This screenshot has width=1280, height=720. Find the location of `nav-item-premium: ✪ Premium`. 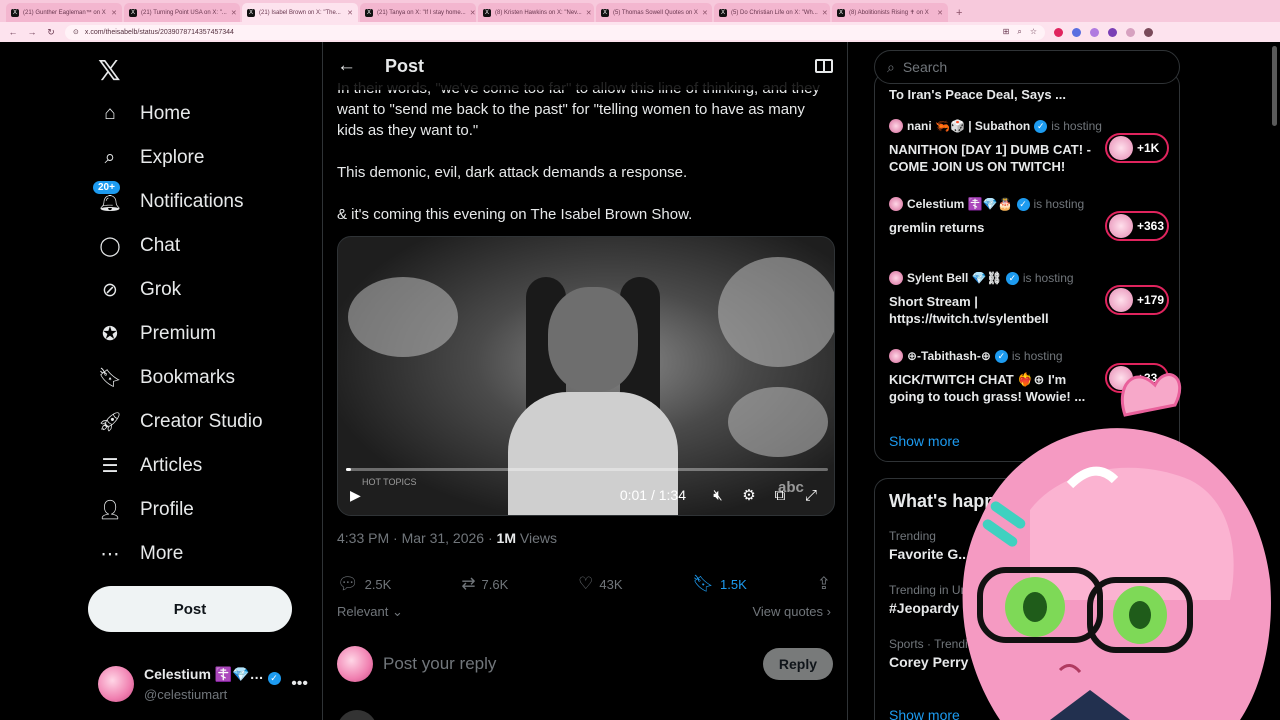

nav-item-premium: ✪ Premium is located at coordinates (157, 334).